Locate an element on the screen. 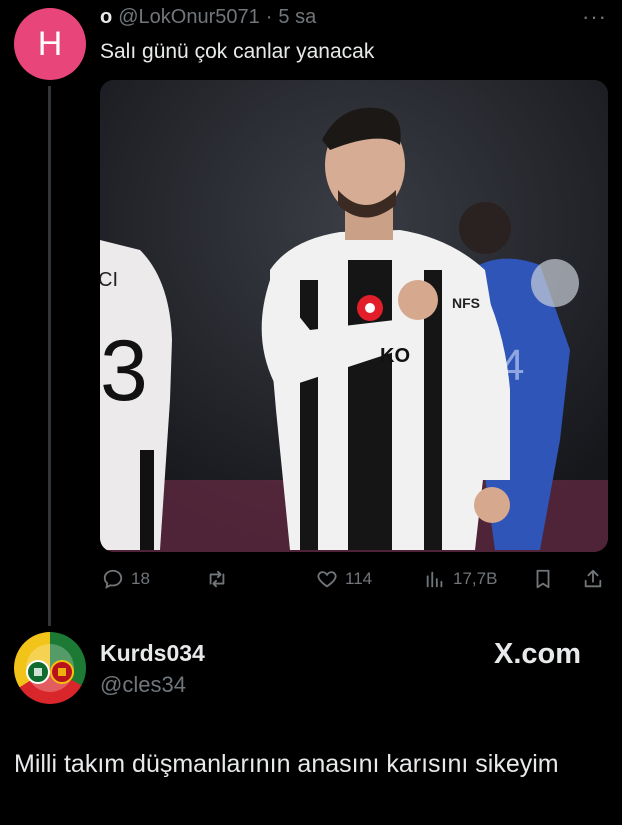  display-name: o is located at coordinates (106, 17).